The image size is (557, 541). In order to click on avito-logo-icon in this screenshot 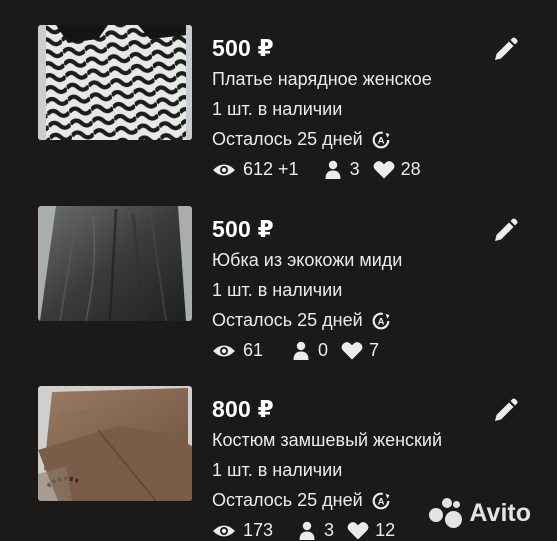, I will do `click(446, 513)`.